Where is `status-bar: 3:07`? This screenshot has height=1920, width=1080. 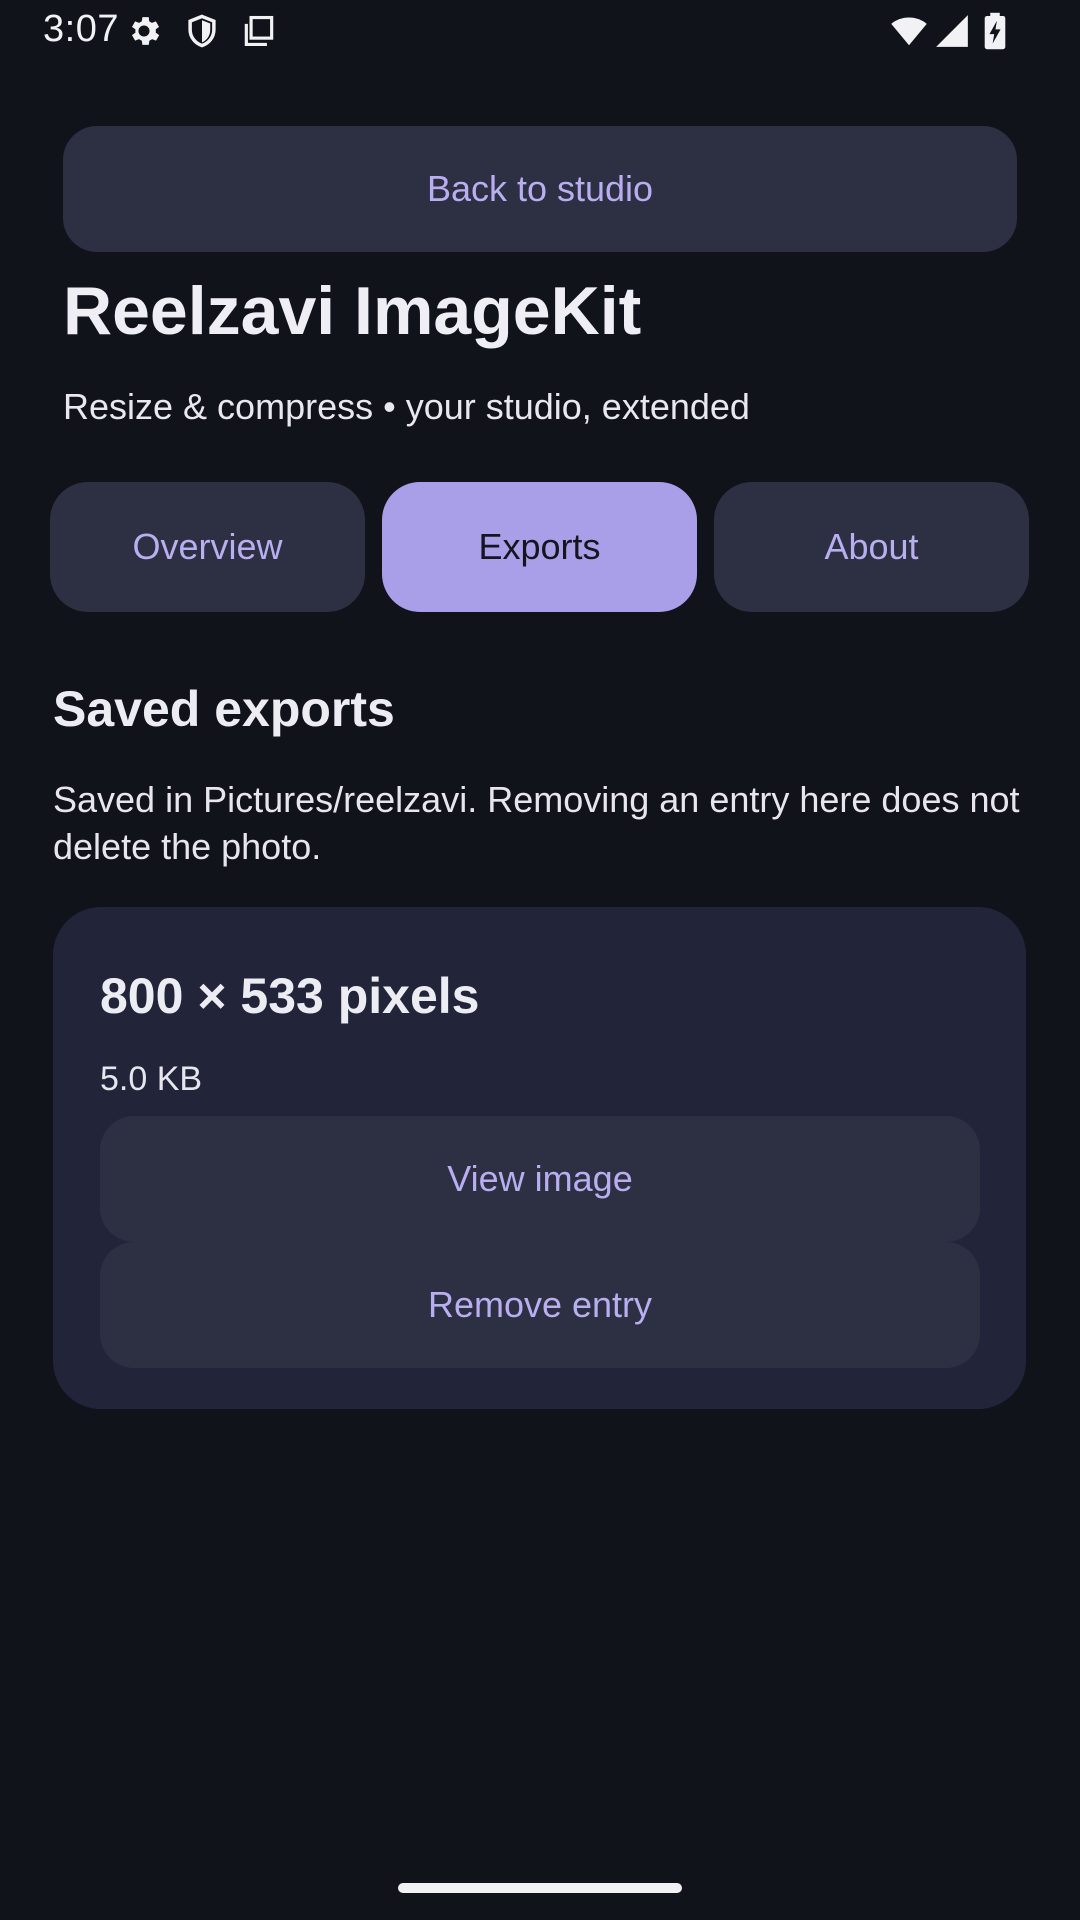 status-bar: 3:07 is located at coordinates (540, 31).